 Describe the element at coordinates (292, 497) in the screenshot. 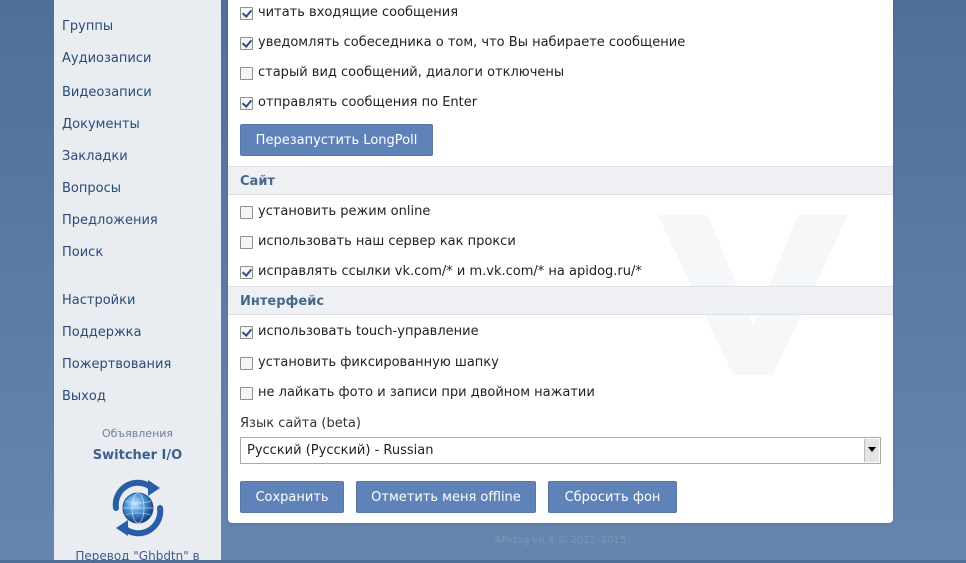

I see `save-button: Сохранить` at that location.